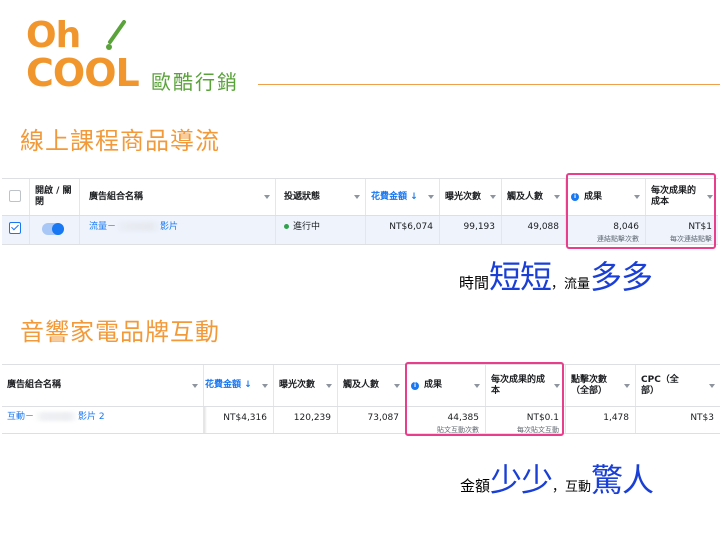 This screenshot has width=720, height=540. I want to click on caption-traffic: 時間短短，流量多多, so click(556, 275).